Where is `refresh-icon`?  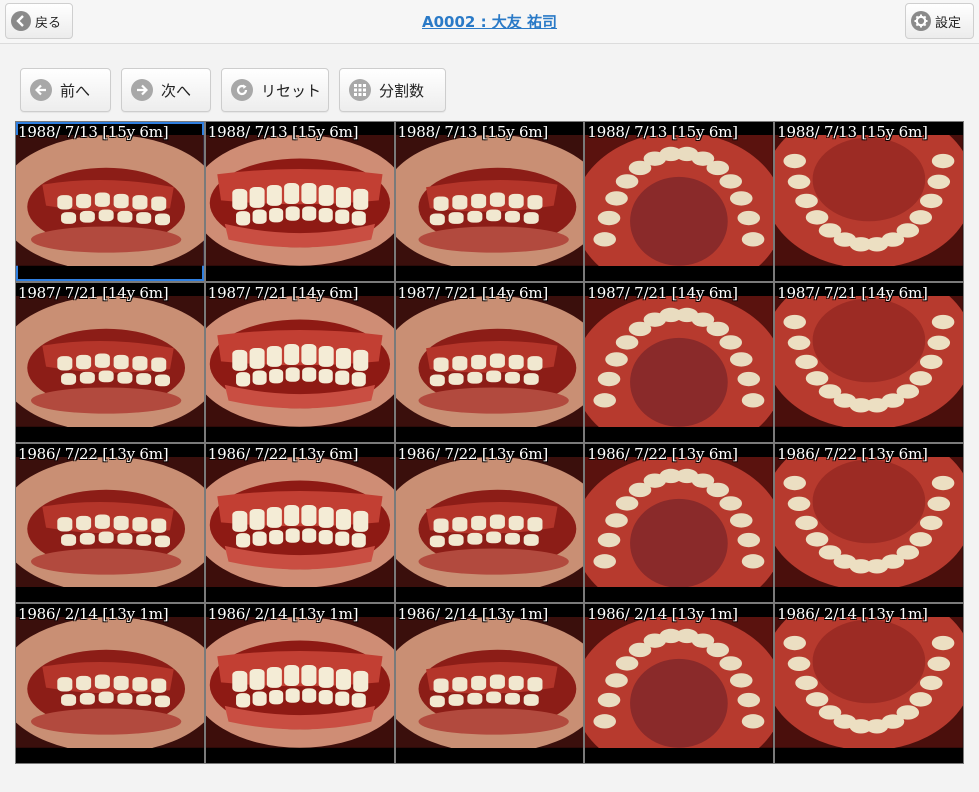 refresh-icon is located at coordinates (242, 90).